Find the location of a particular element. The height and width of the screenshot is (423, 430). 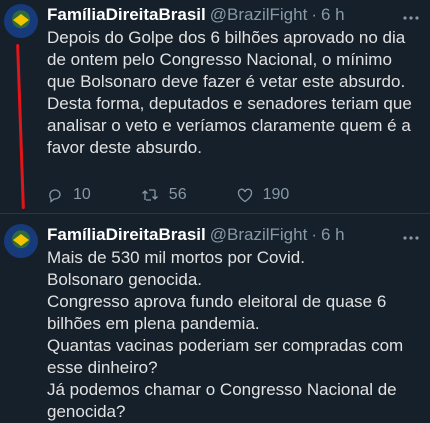

thread-line is located at coordinates (20, 126).